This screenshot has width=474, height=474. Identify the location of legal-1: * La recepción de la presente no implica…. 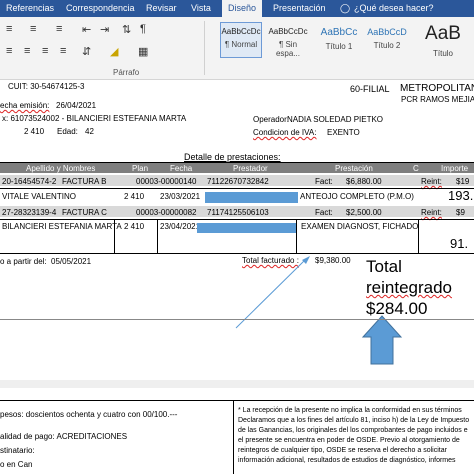
(350, 410).